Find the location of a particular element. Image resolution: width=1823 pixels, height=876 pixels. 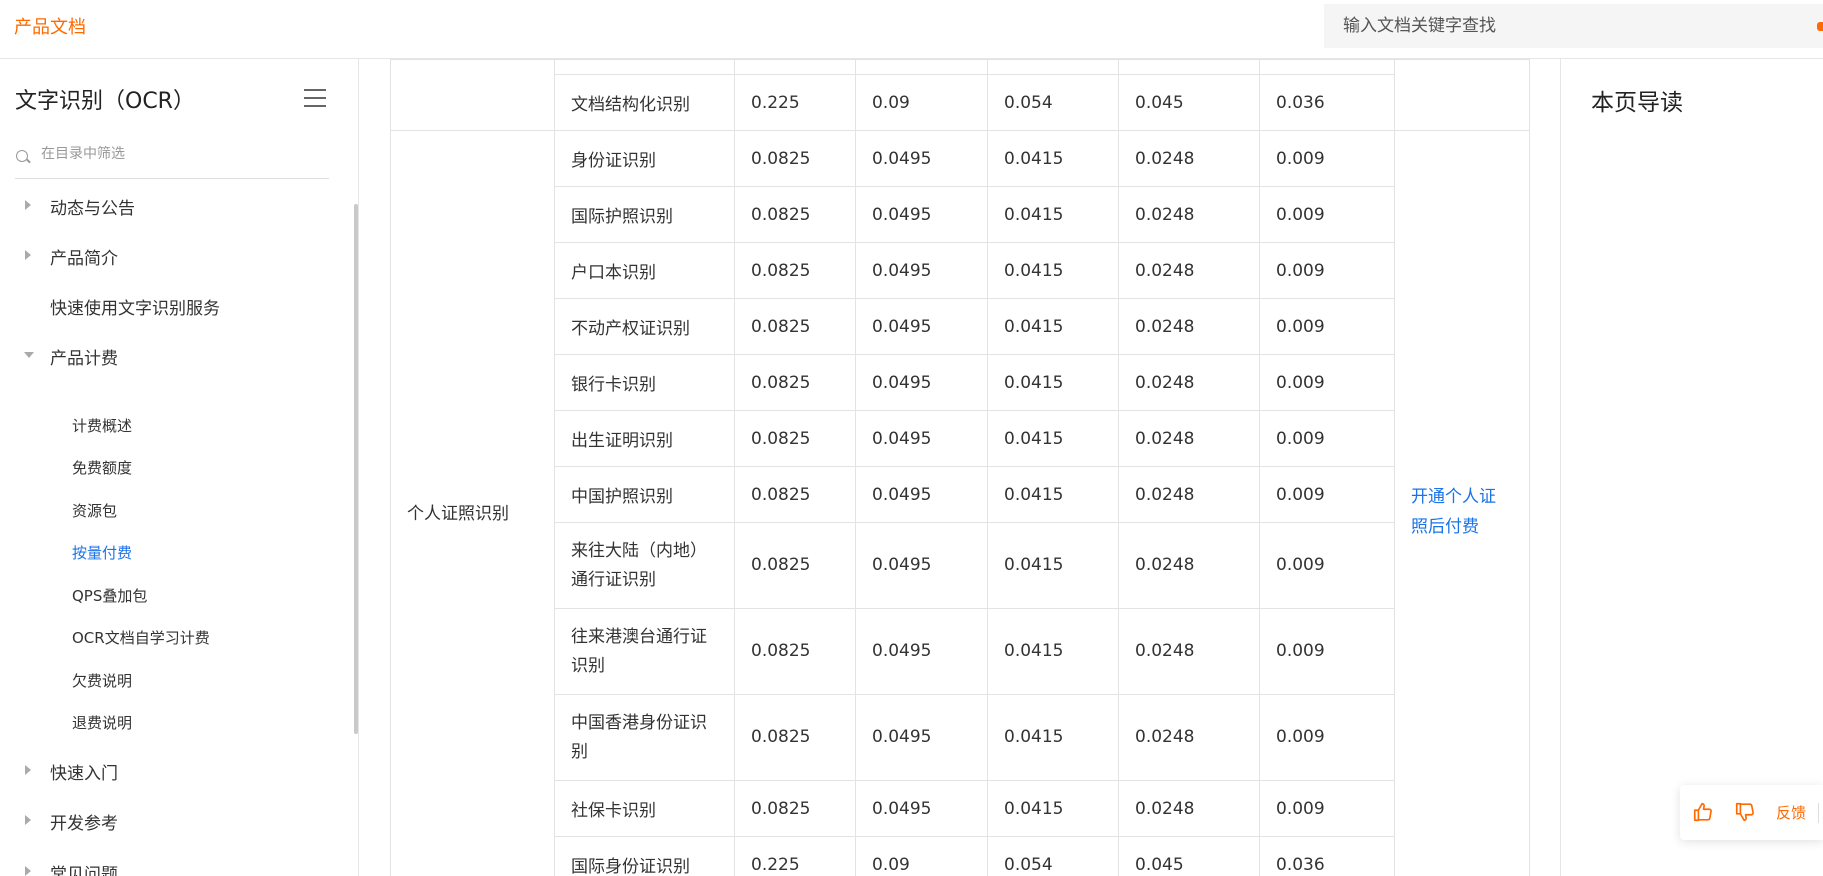

page-guide-panel: 本页导读 is located at coordinates (1691, 467).